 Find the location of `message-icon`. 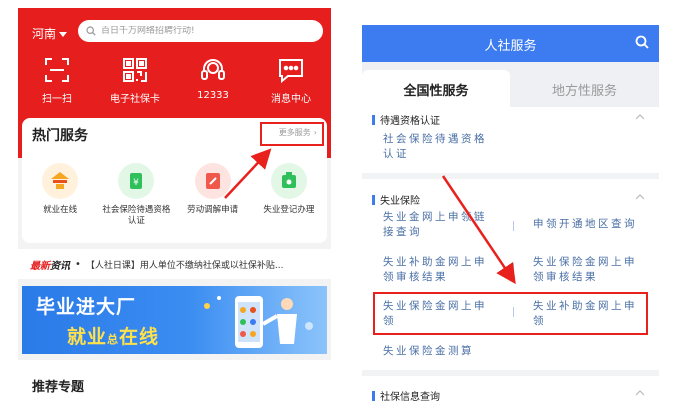

message-icon is located at coordinates (291, 70).